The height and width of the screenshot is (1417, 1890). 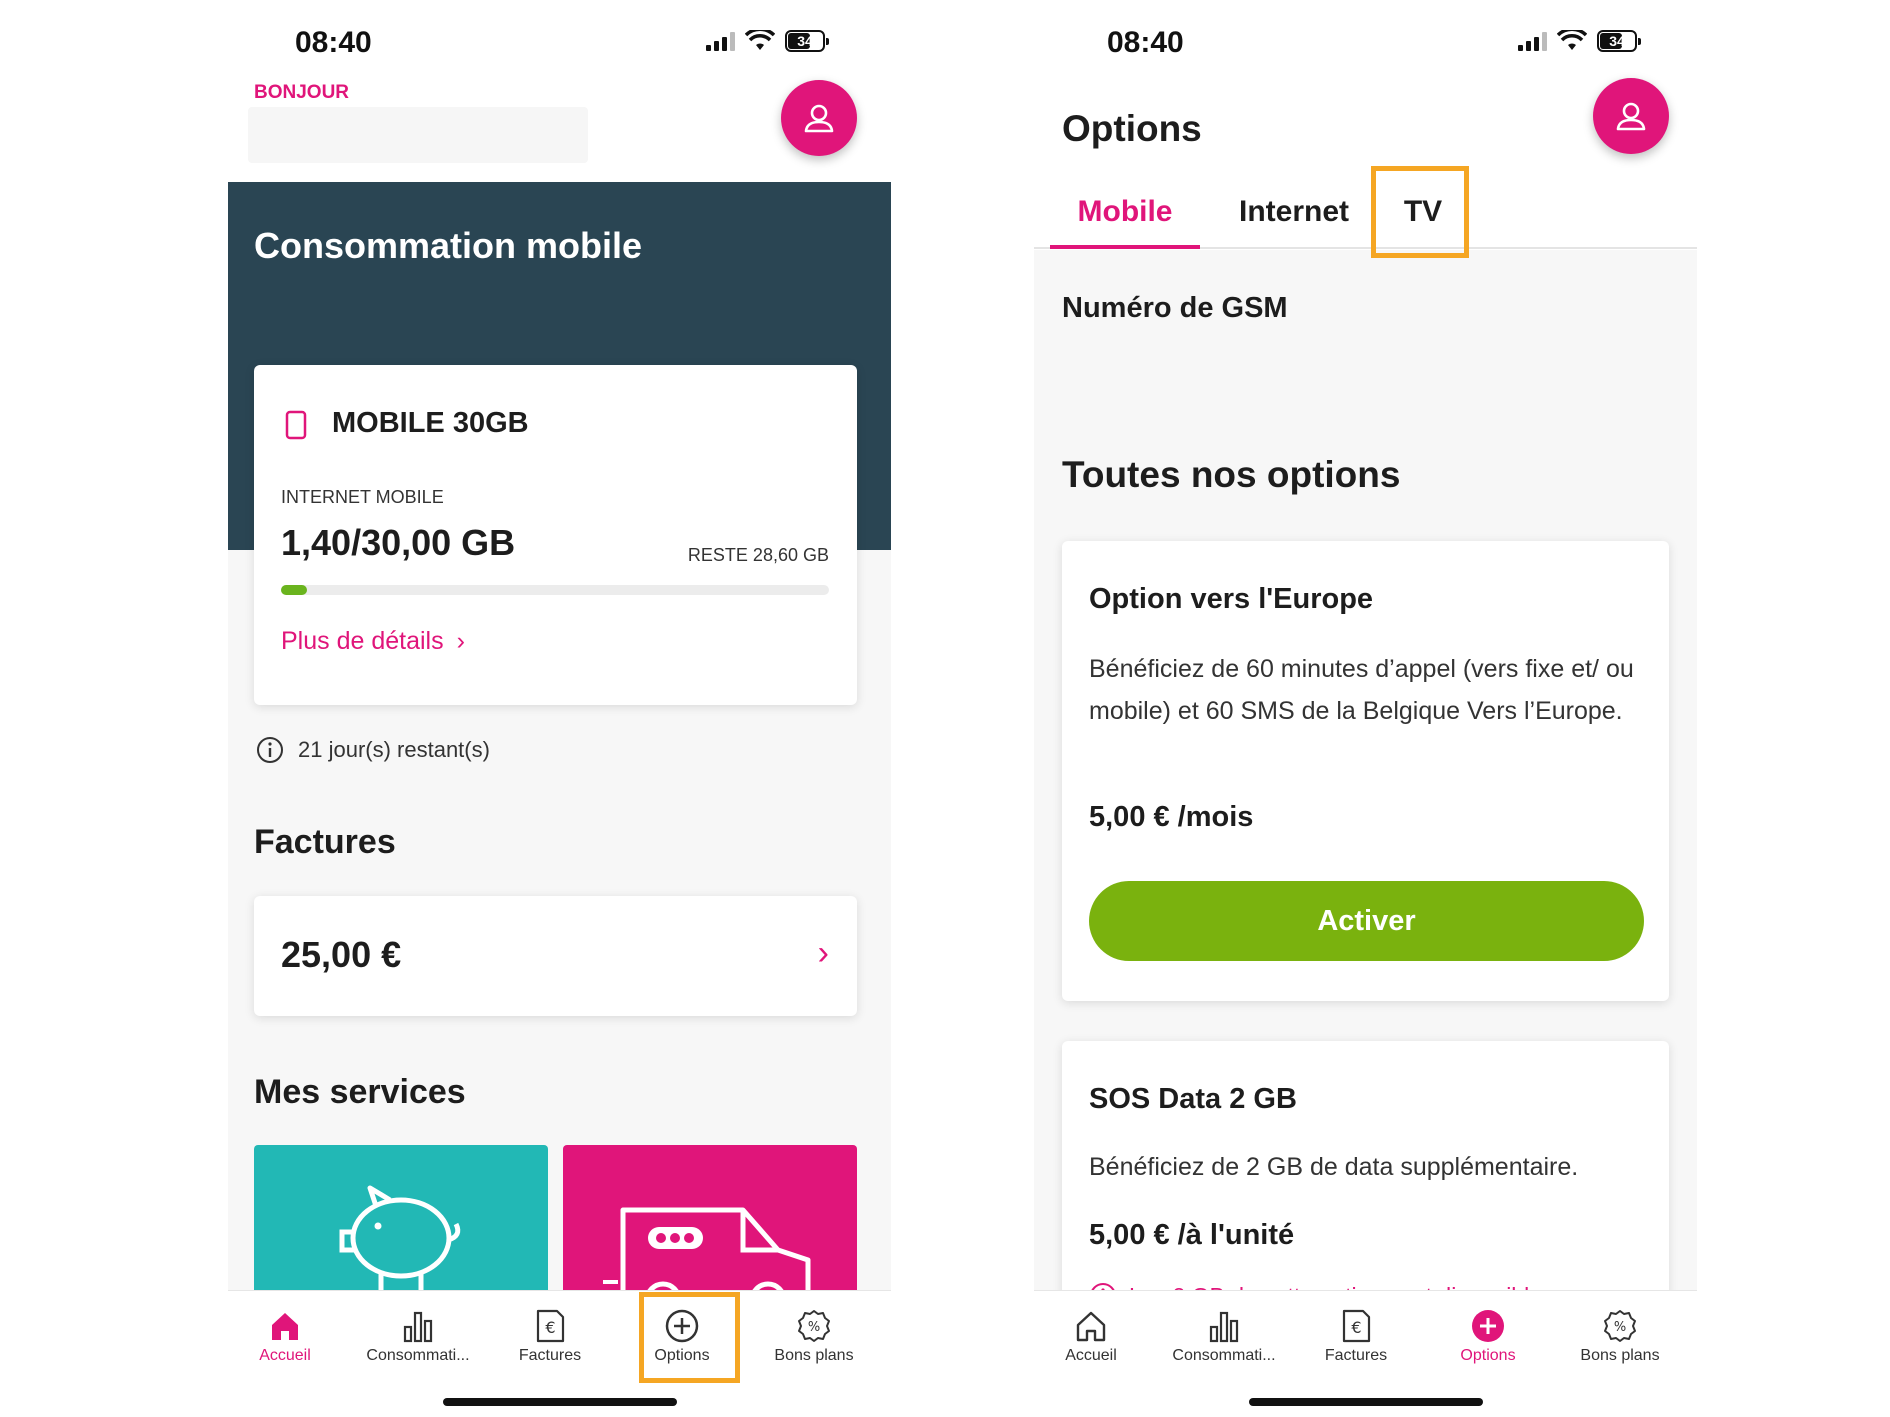 What do you see at coordinates (360, 1092) in the screenshot?
I see `services-title: Mes services` at bounding box center [360, 1092].